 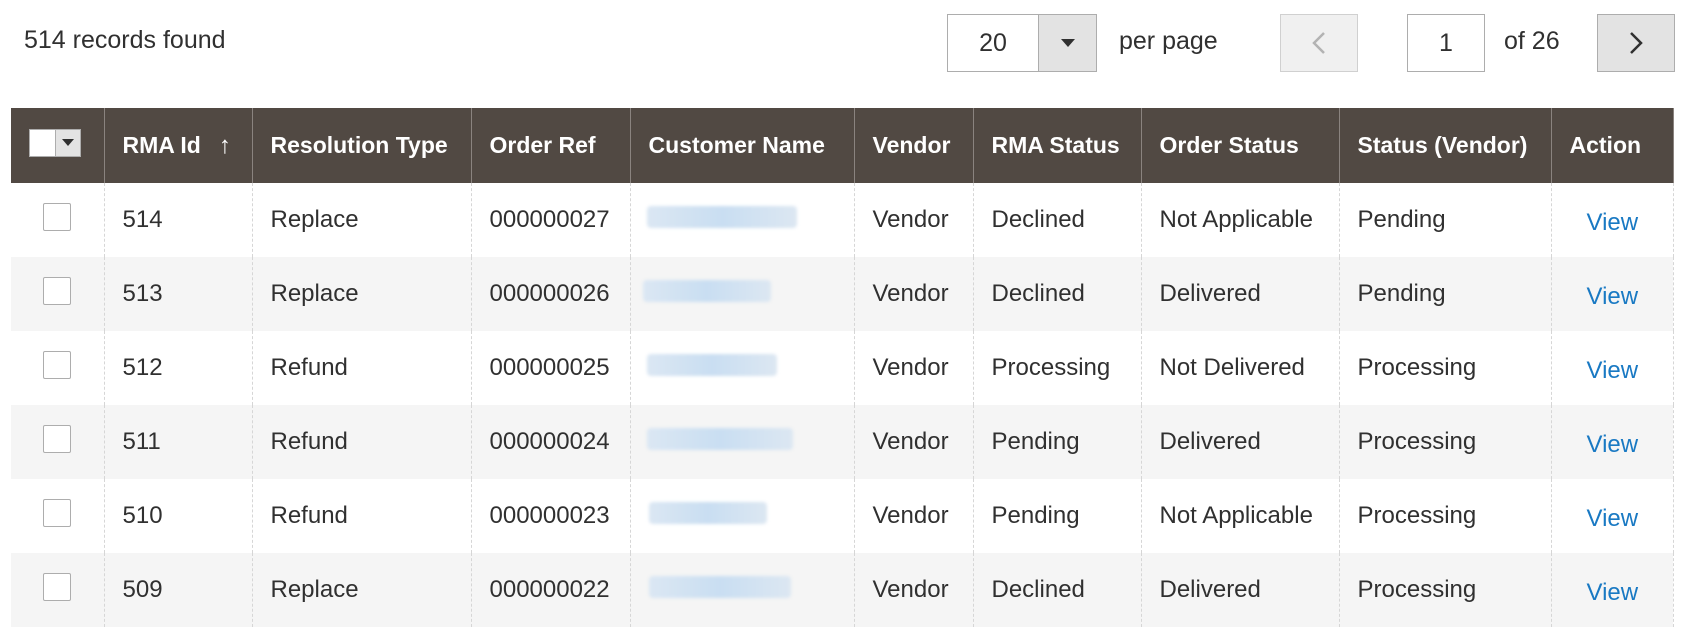 I want to click on column-header-label: RMA Id, so click(x=161, y=144).